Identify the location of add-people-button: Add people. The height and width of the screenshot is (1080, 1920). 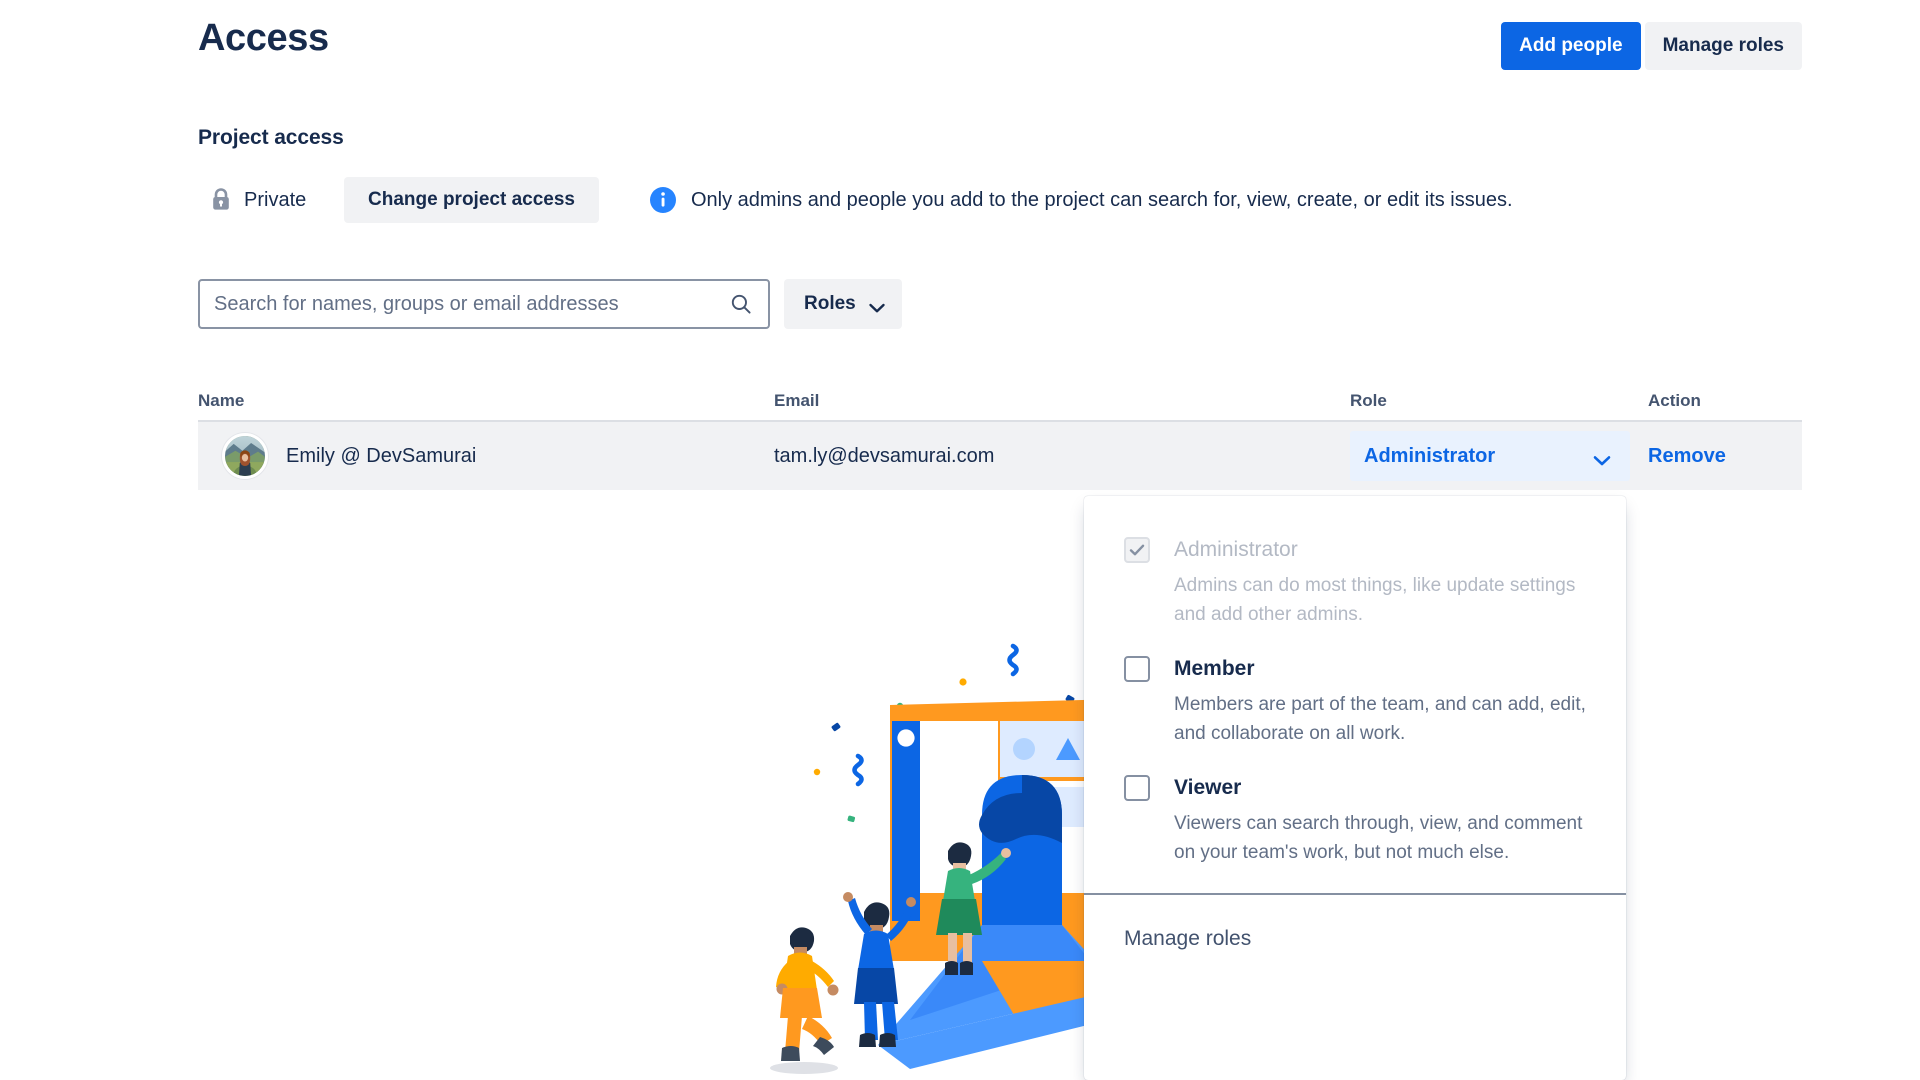
(1571, 46).